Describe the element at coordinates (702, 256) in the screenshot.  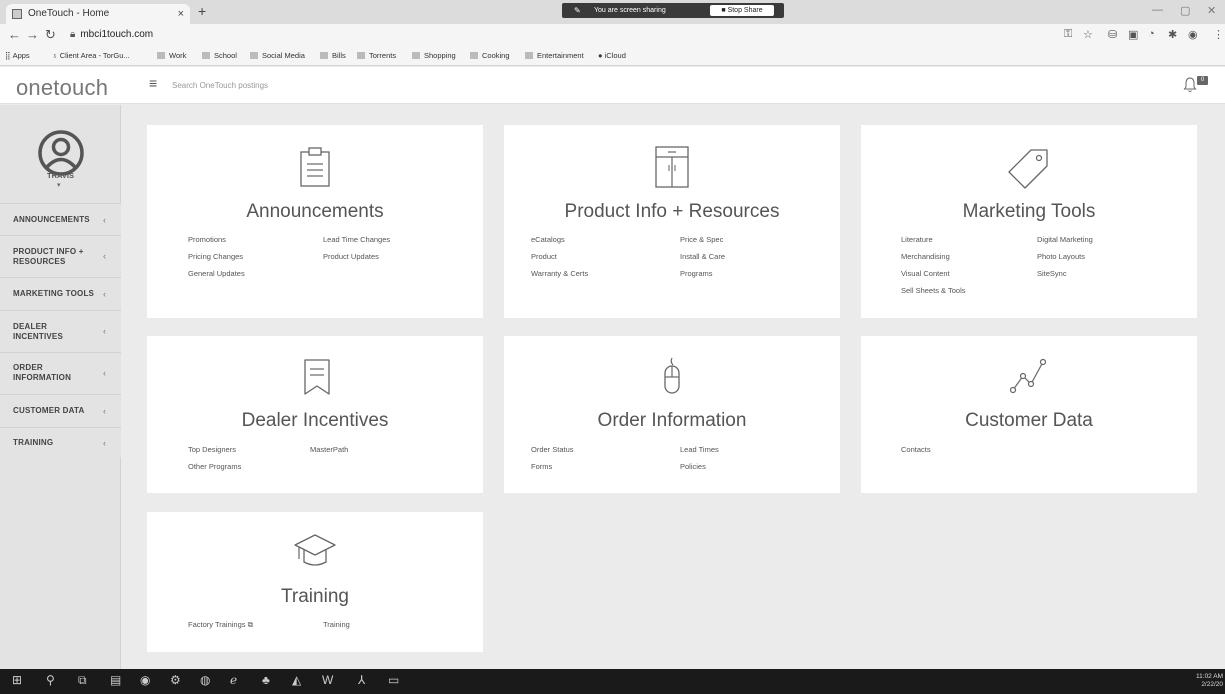
I see `link-install-care: Install & Care` at that location.